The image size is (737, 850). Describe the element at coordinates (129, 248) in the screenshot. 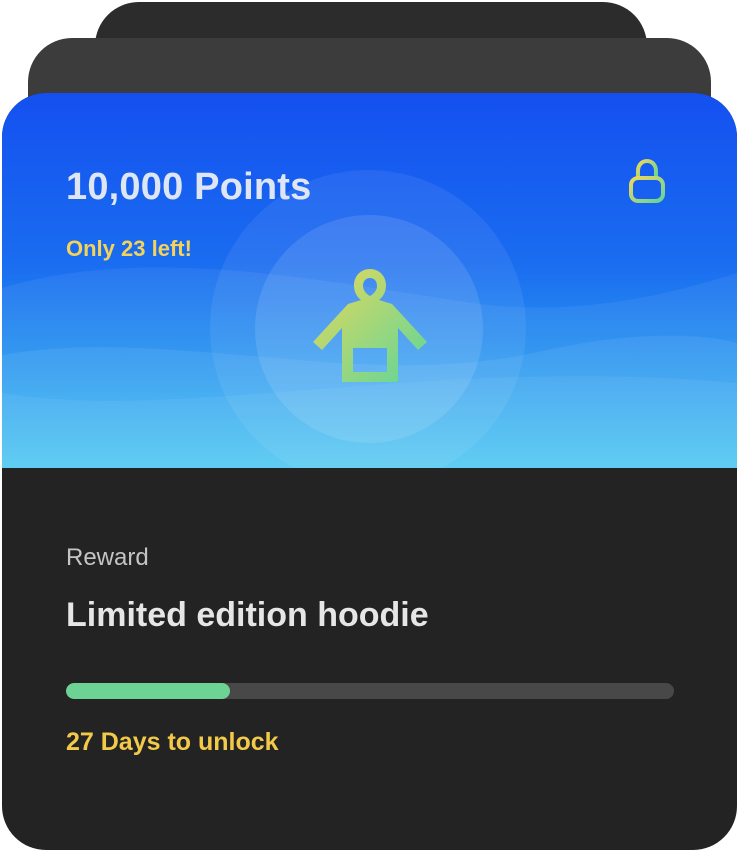

I see `stock-remaining-note: Only 23 left!` at that location.